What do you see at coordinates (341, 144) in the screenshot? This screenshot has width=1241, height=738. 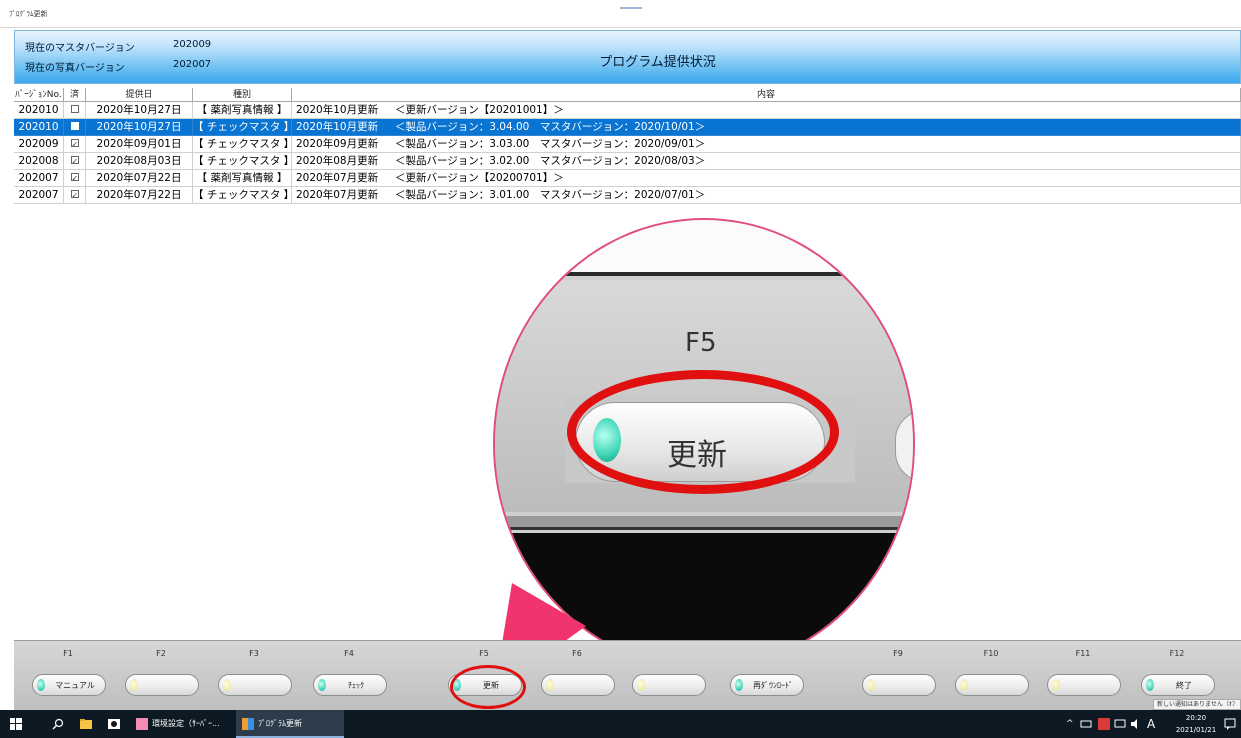 I see `cell-update: 2020年09月更新` at bounding box center [341, 144].